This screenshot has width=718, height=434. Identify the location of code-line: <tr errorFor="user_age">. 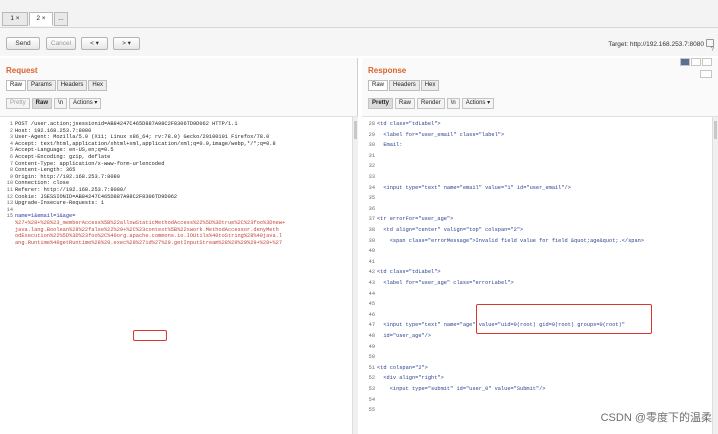
(415, 219).